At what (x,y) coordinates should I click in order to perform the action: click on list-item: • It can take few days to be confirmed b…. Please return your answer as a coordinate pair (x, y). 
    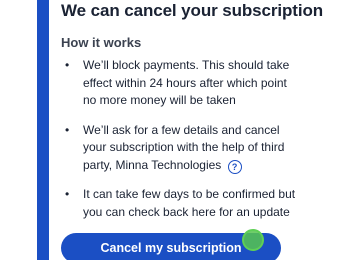
    Looking at the image, I should click on (183, 203).